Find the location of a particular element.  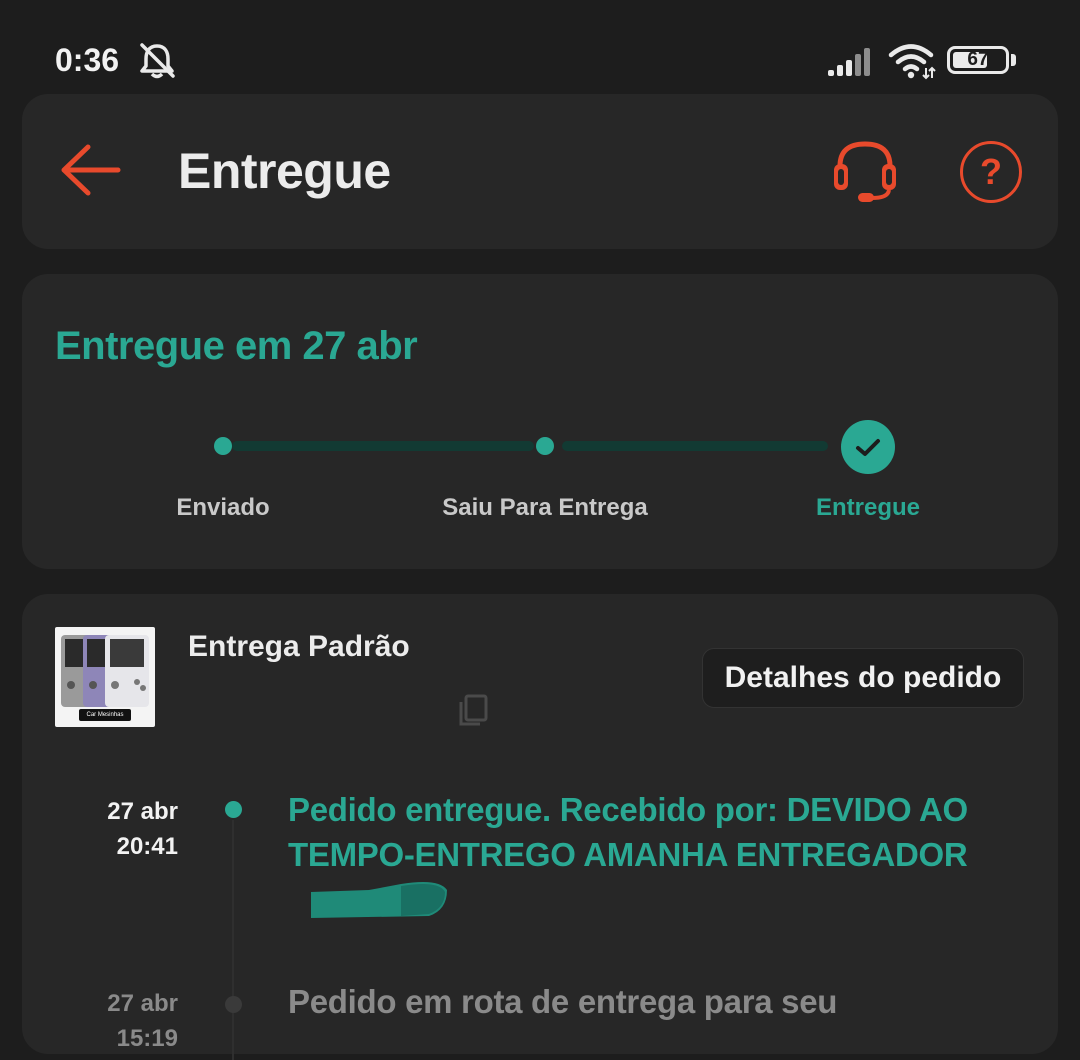

battery-tip is located at coordinates (1013, 60).